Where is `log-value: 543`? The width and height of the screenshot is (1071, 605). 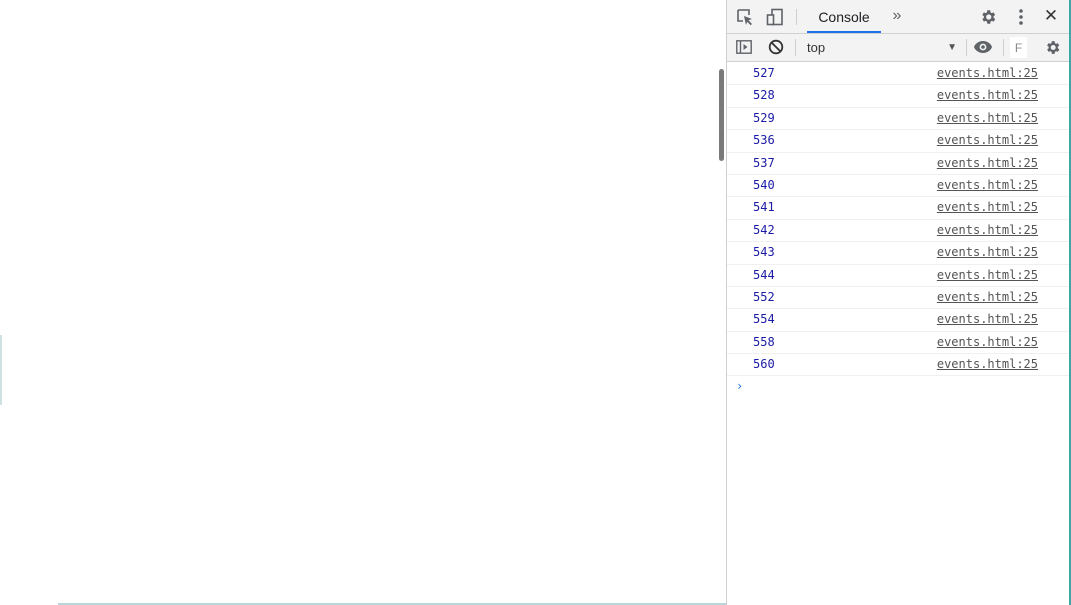
log-value: 543 is located at coordinates (764, 252).